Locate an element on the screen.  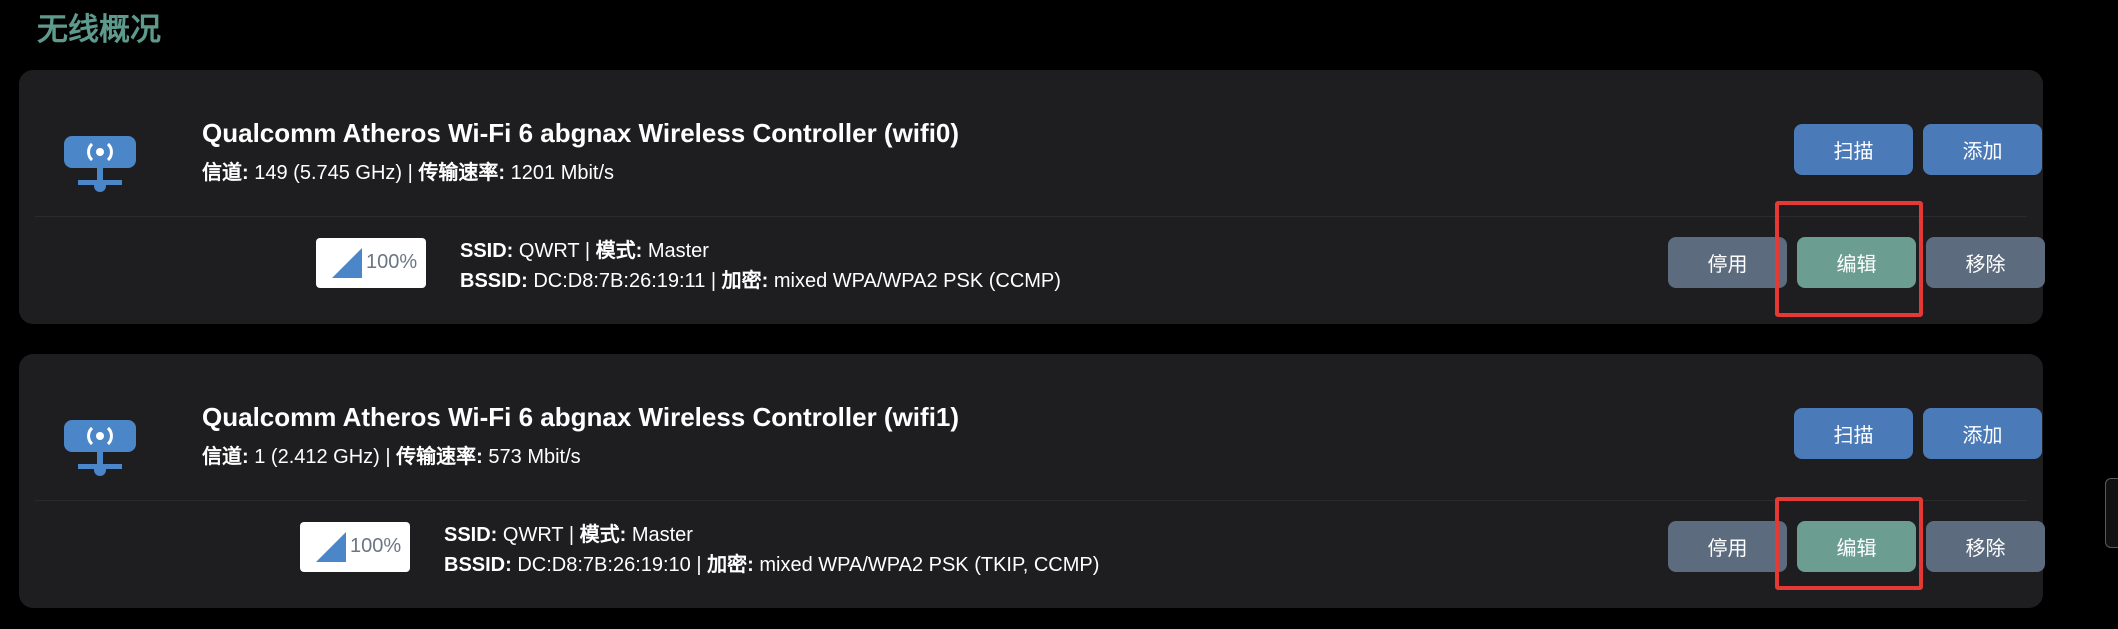
encryption-value: mixed WPA/WPA2 PSK (TKIP, CCMP) is located at coordinates (929, 565).